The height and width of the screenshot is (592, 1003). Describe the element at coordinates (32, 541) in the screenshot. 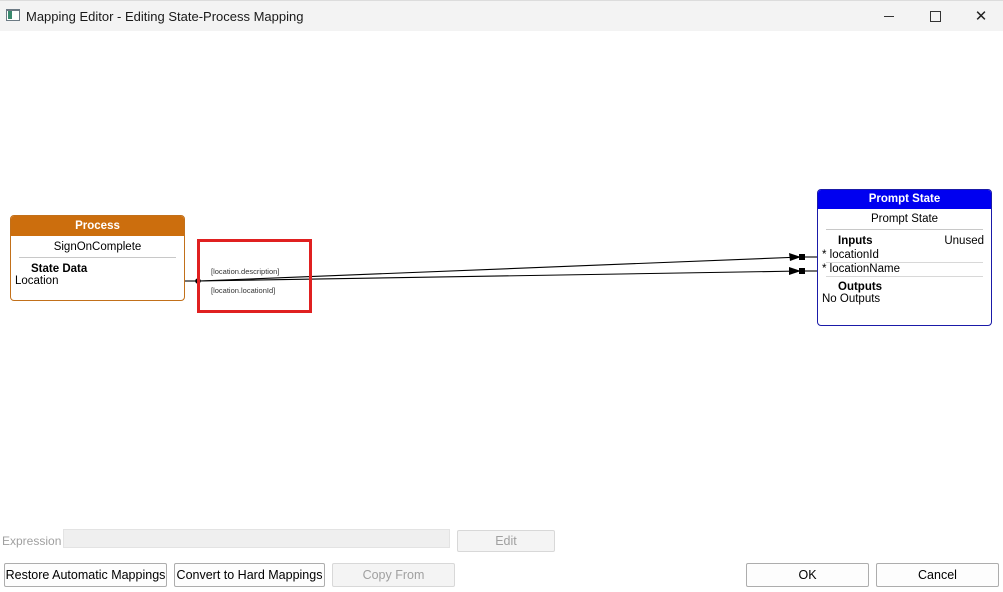

I see `expression-label: Expression` at that location.